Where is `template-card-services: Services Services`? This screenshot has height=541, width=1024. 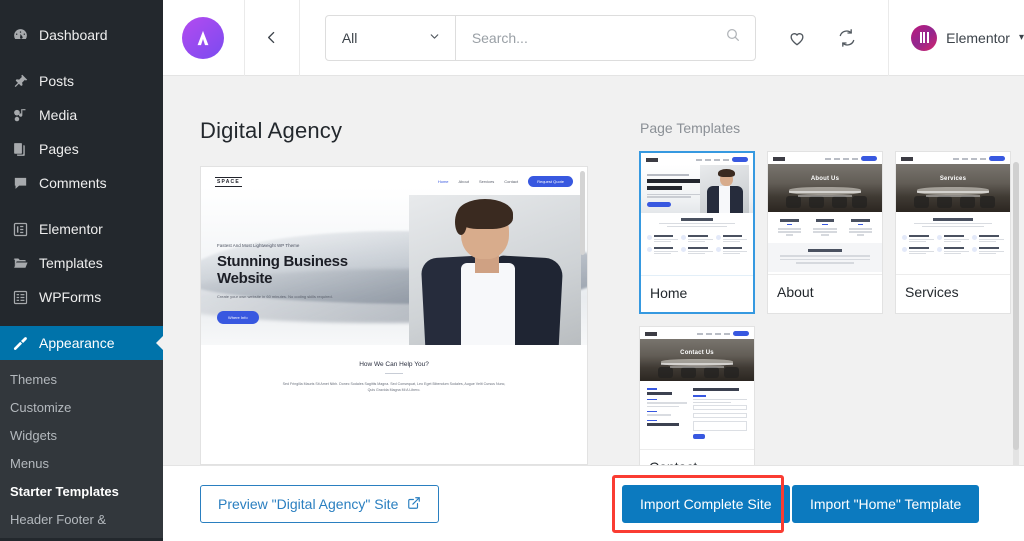 template-card-services: Services Services is located at coordinates (953, 232).